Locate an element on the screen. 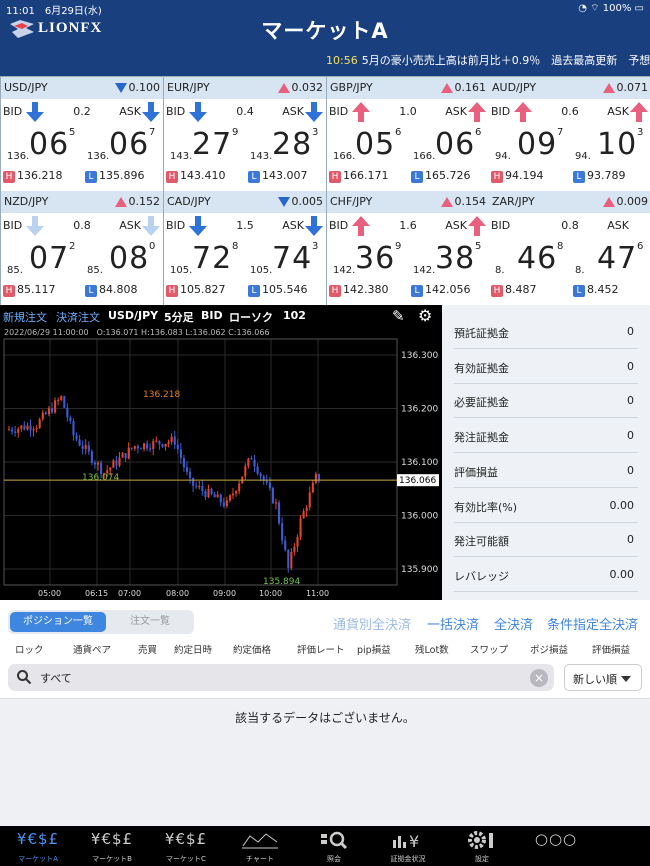 This screenshot has width=650, height=866. search-icon is located at coordinates (24, 677).